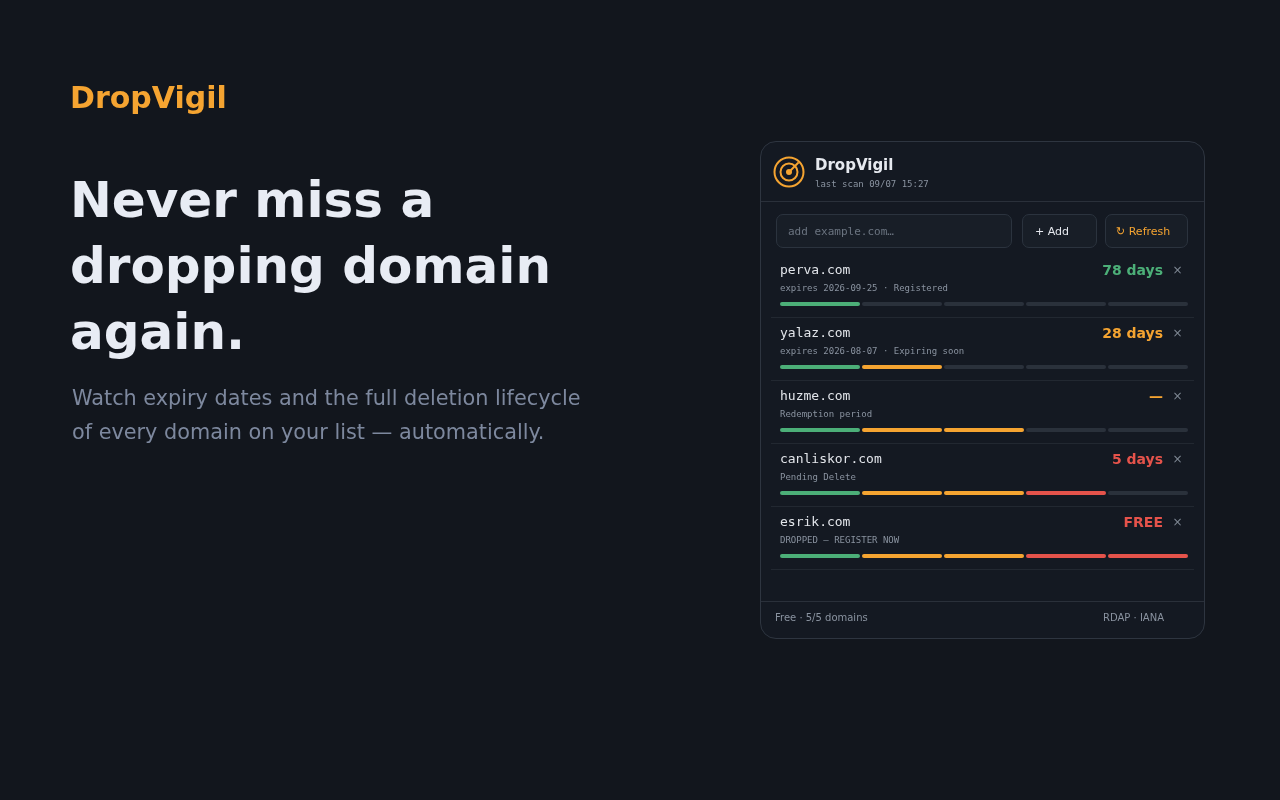  I want to click on data-sources: RDAP · IANA, so click(1133, 618).